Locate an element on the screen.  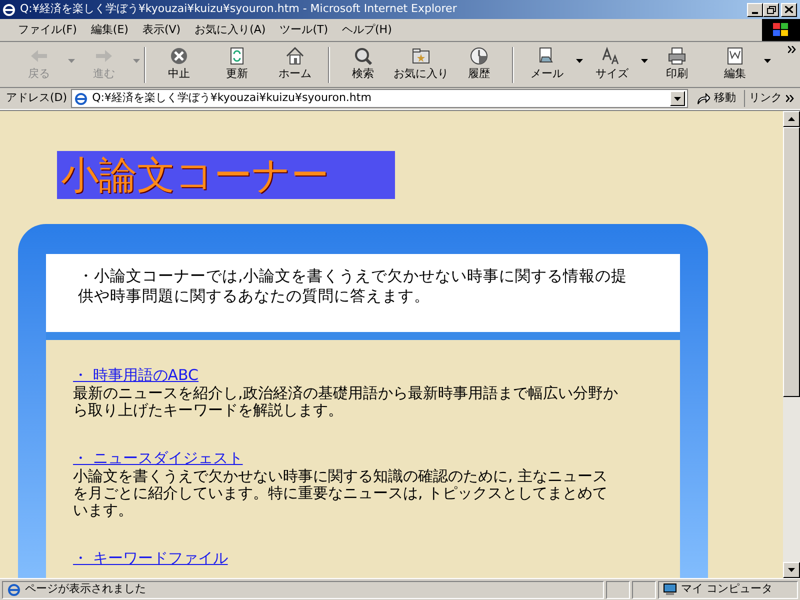
page-heading: 小論文コーナー is located at coordinates (226, 175).